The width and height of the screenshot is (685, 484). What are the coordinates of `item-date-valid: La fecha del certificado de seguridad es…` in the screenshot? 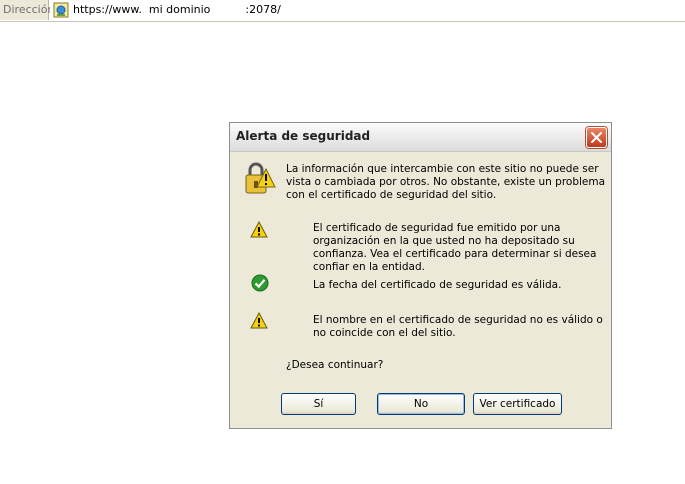 It's located at (437, 285).